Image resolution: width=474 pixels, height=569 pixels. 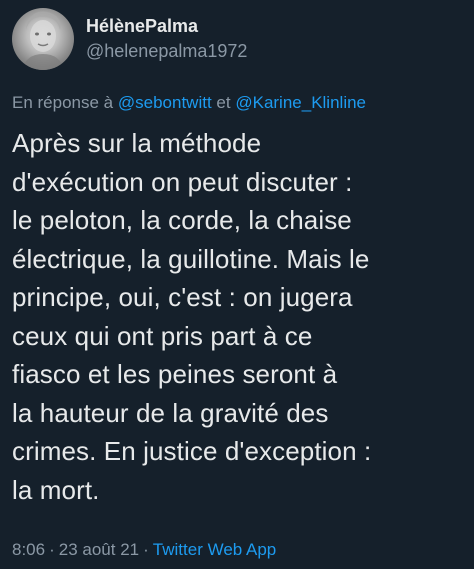 I want to click on tweet-date: 23 août 21, so click(x=99, y=549).